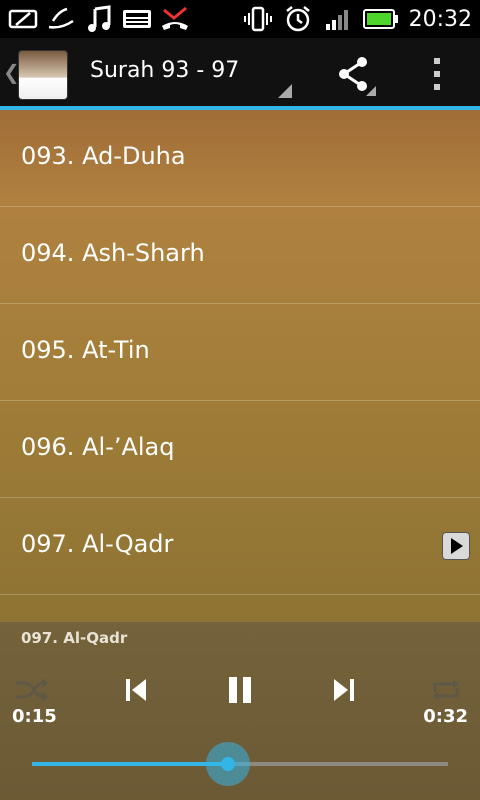 Image resolution: width=480 pixels, height=800 pixels. What do you see at coordinates (240, 74) in the screenshot?
I see `action-bar: ❮ Surah 93 - 97` at bounding box center [240, 74].